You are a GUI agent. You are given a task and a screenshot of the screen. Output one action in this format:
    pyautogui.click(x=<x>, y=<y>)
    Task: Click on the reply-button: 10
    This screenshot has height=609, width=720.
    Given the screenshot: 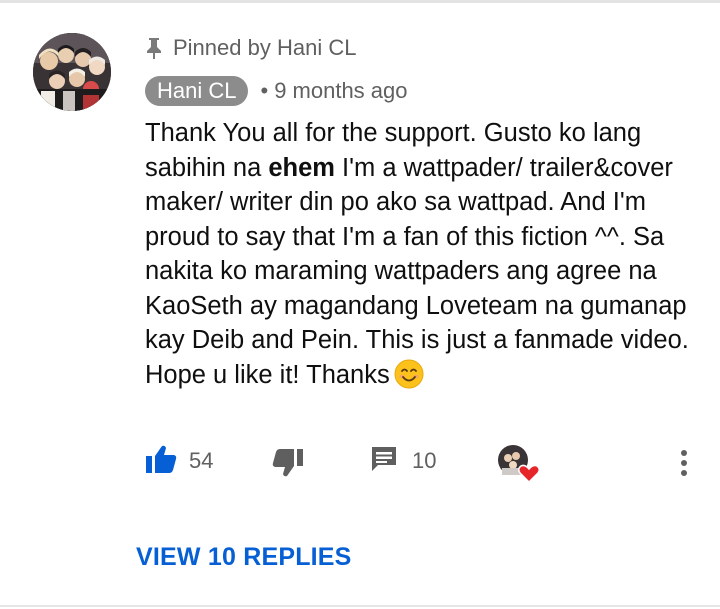 What is the action you would take?
    pyautogui.click(x=403, y=461)
    